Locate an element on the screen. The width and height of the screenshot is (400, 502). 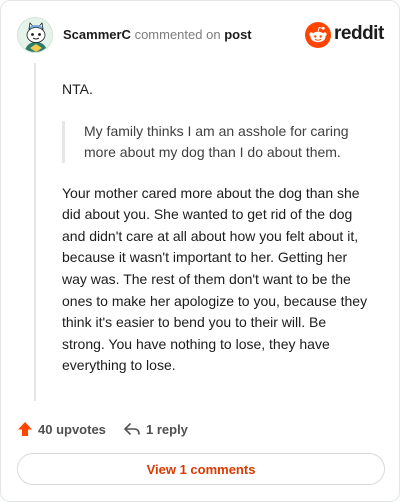
post-link: post is located at coordinates (237, 34).